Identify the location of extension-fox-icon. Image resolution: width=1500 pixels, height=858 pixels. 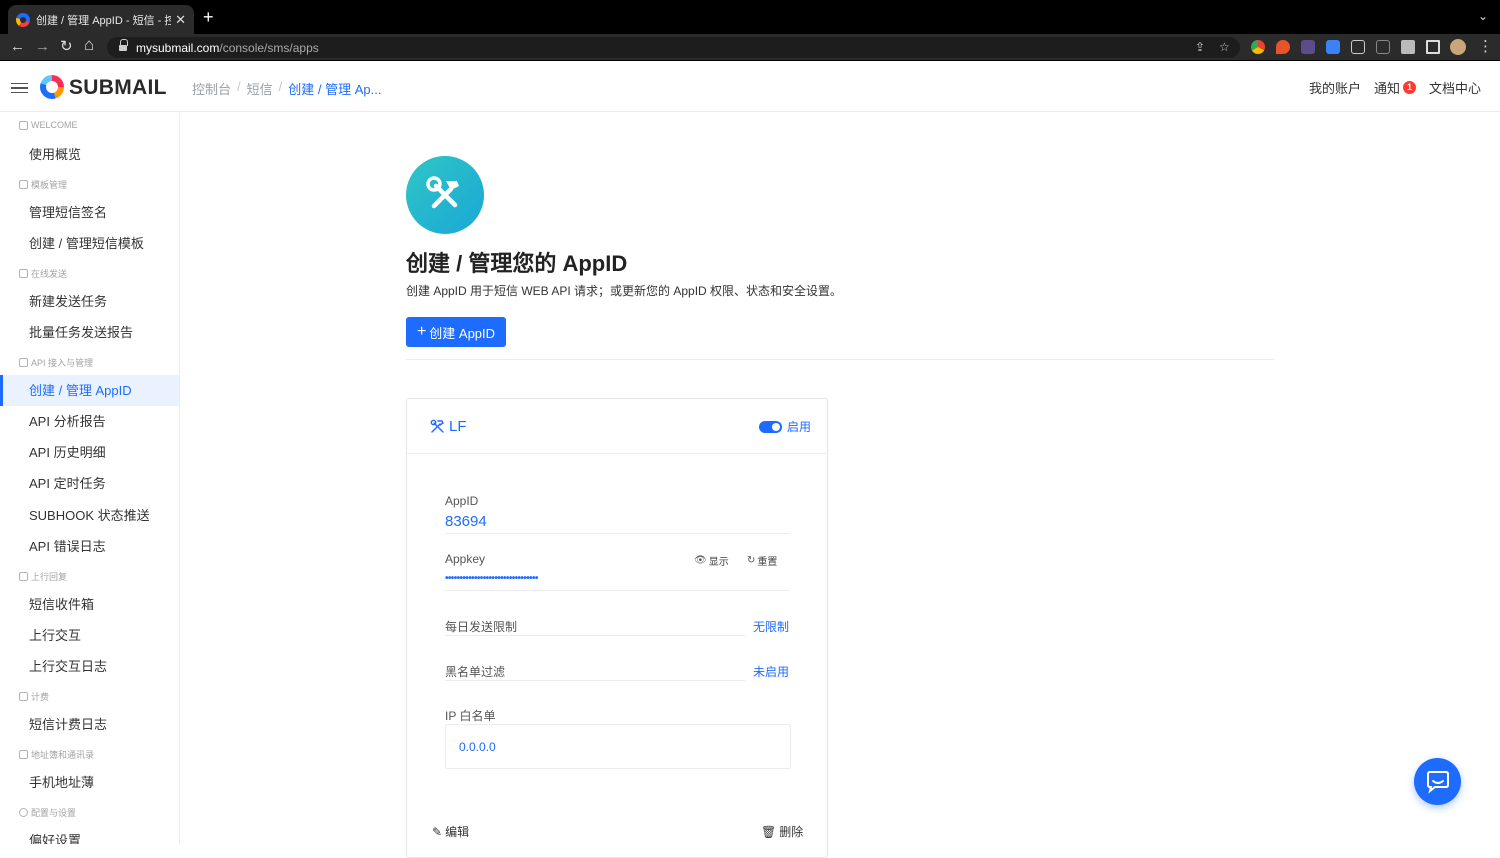
(1283, 47).